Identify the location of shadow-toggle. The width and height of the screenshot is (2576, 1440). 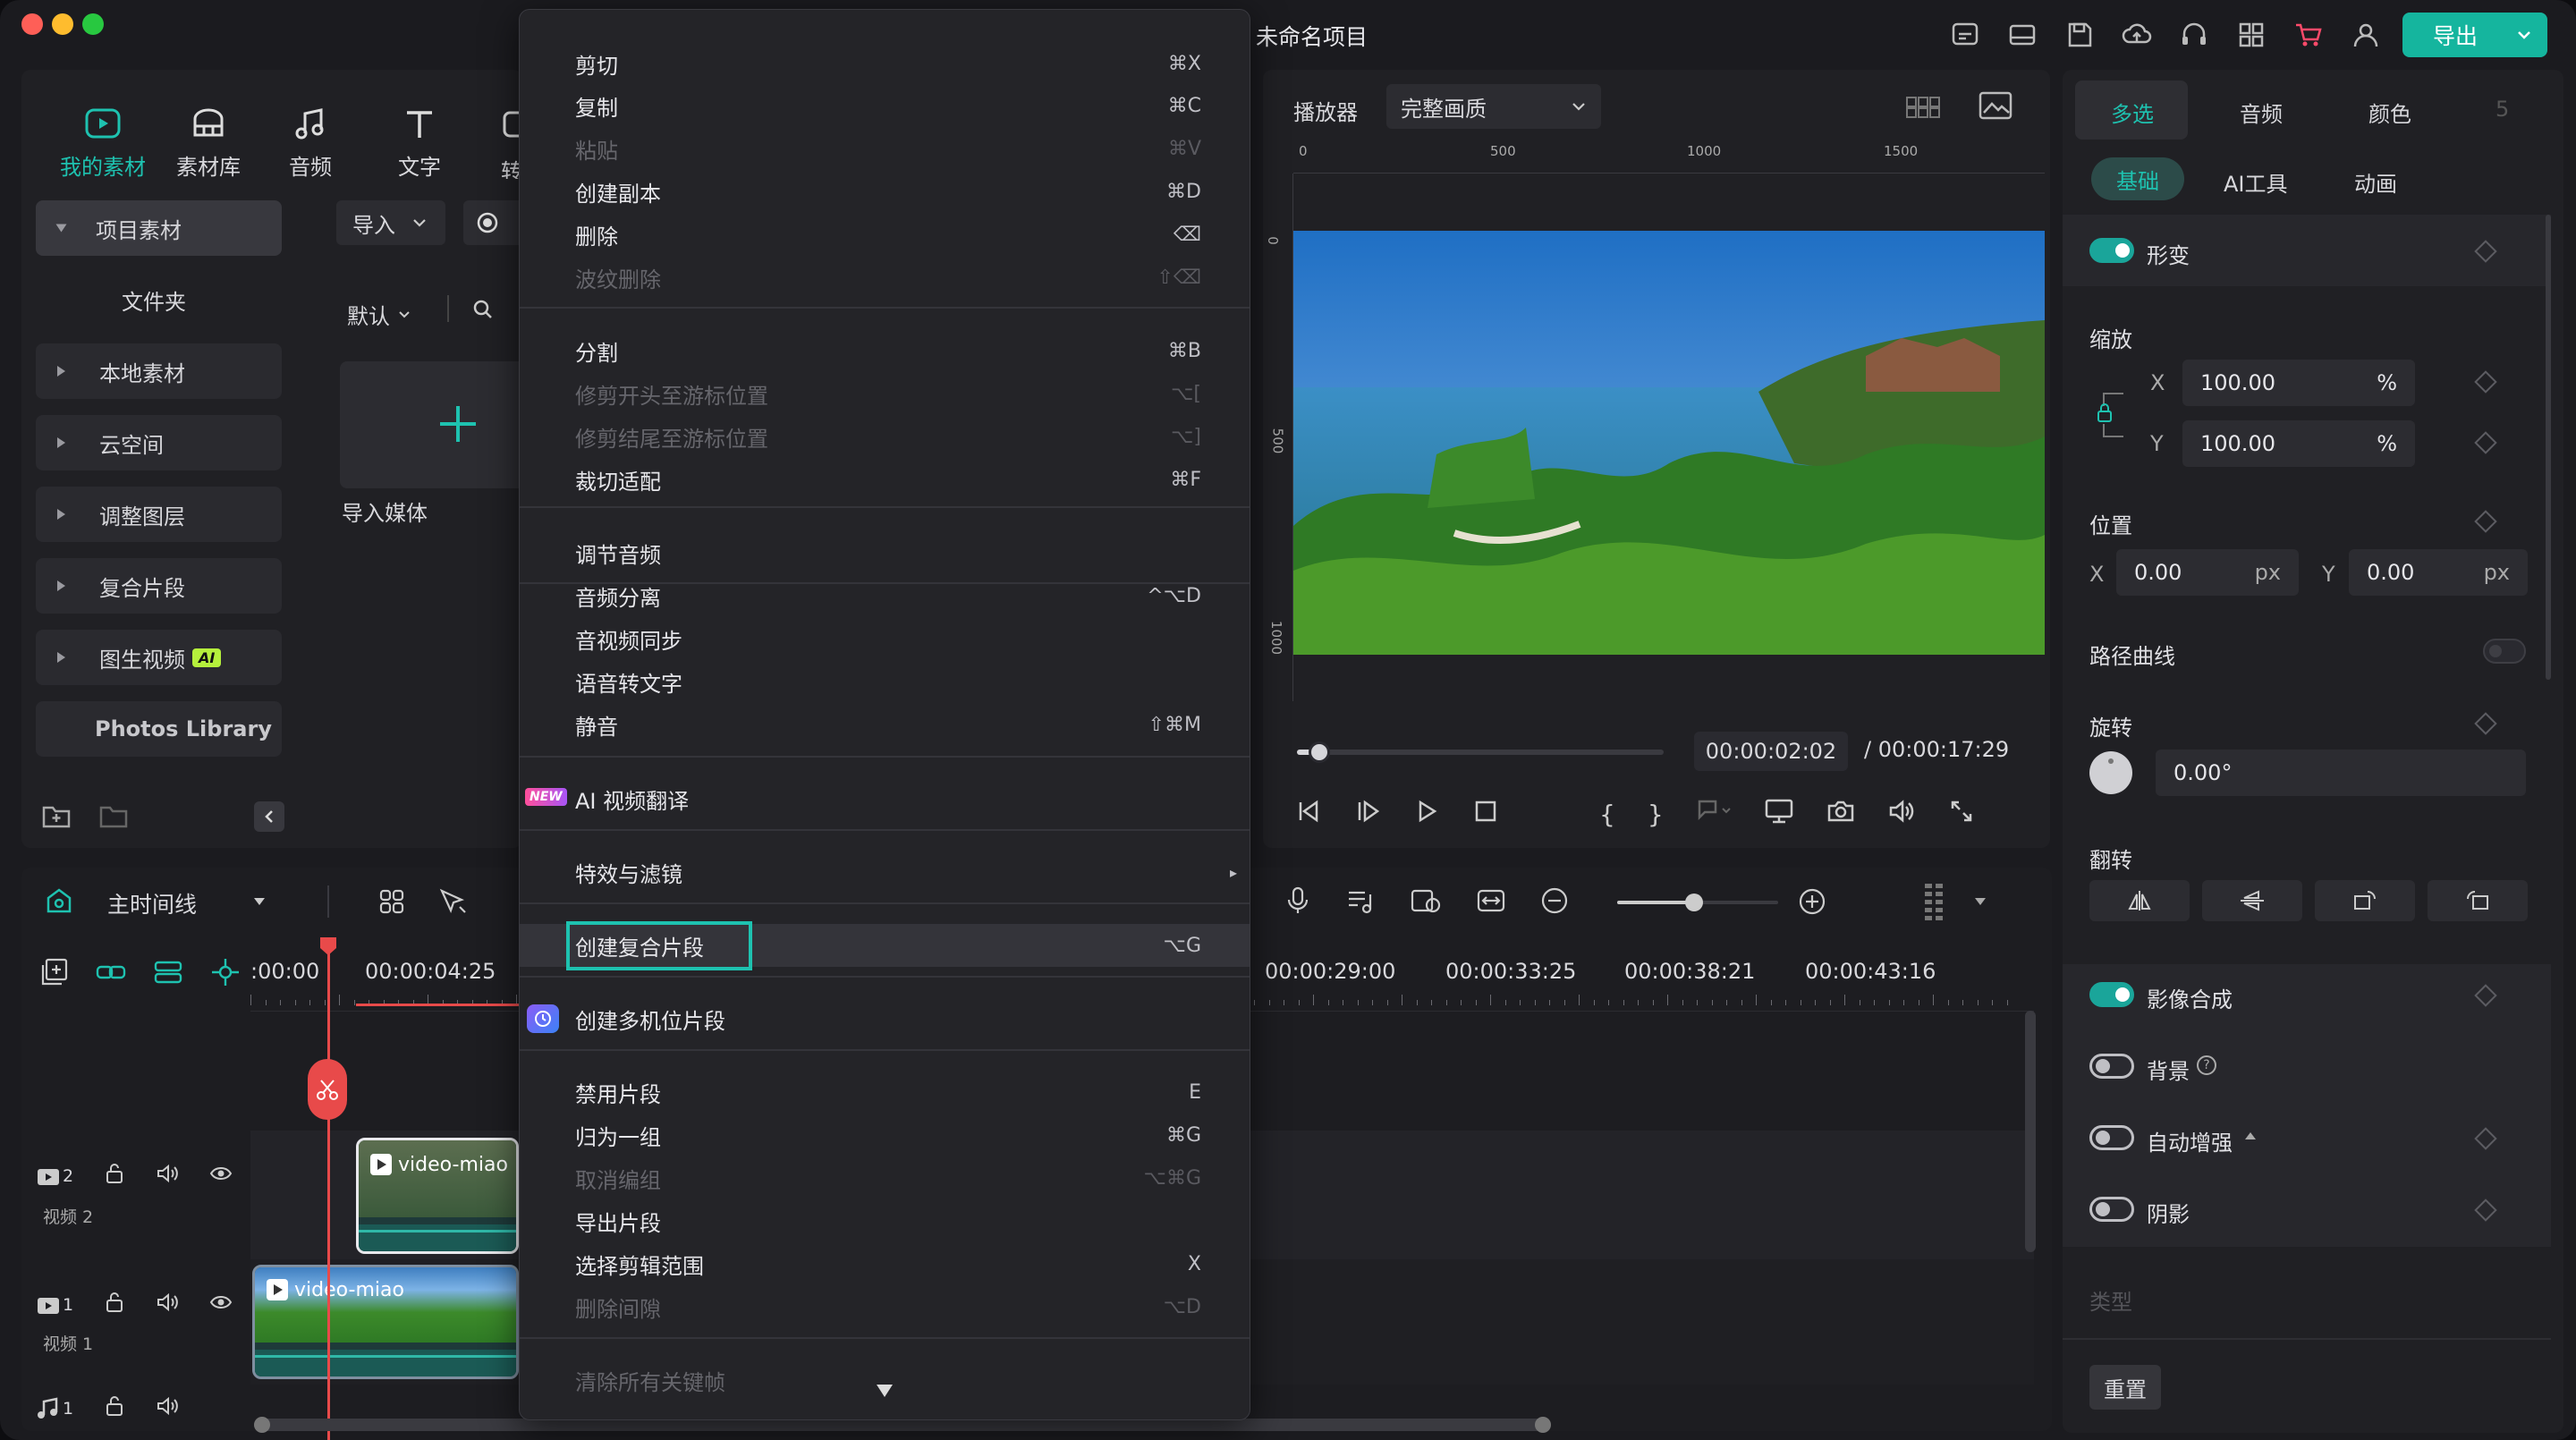
(2111, 1210).